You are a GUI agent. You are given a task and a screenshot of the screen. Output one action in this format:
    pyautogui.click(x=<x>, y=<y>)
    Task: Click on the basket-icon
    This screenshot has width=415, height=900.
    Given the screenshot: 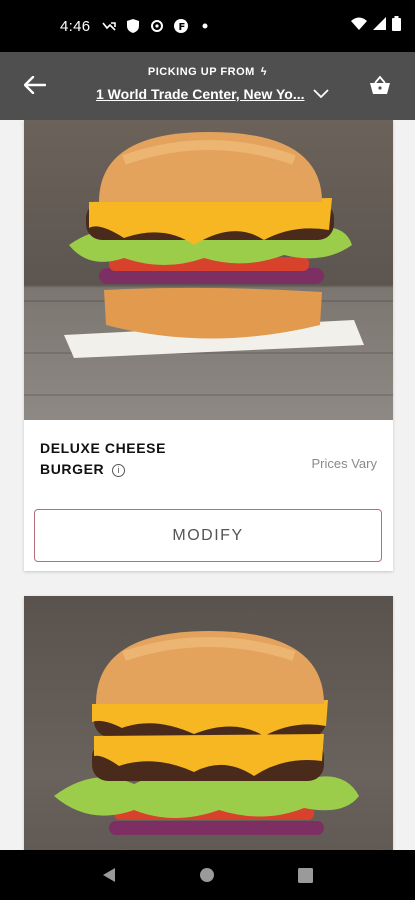 What is the action you would take?
    pyautogui.click(x=380, y=84)
    